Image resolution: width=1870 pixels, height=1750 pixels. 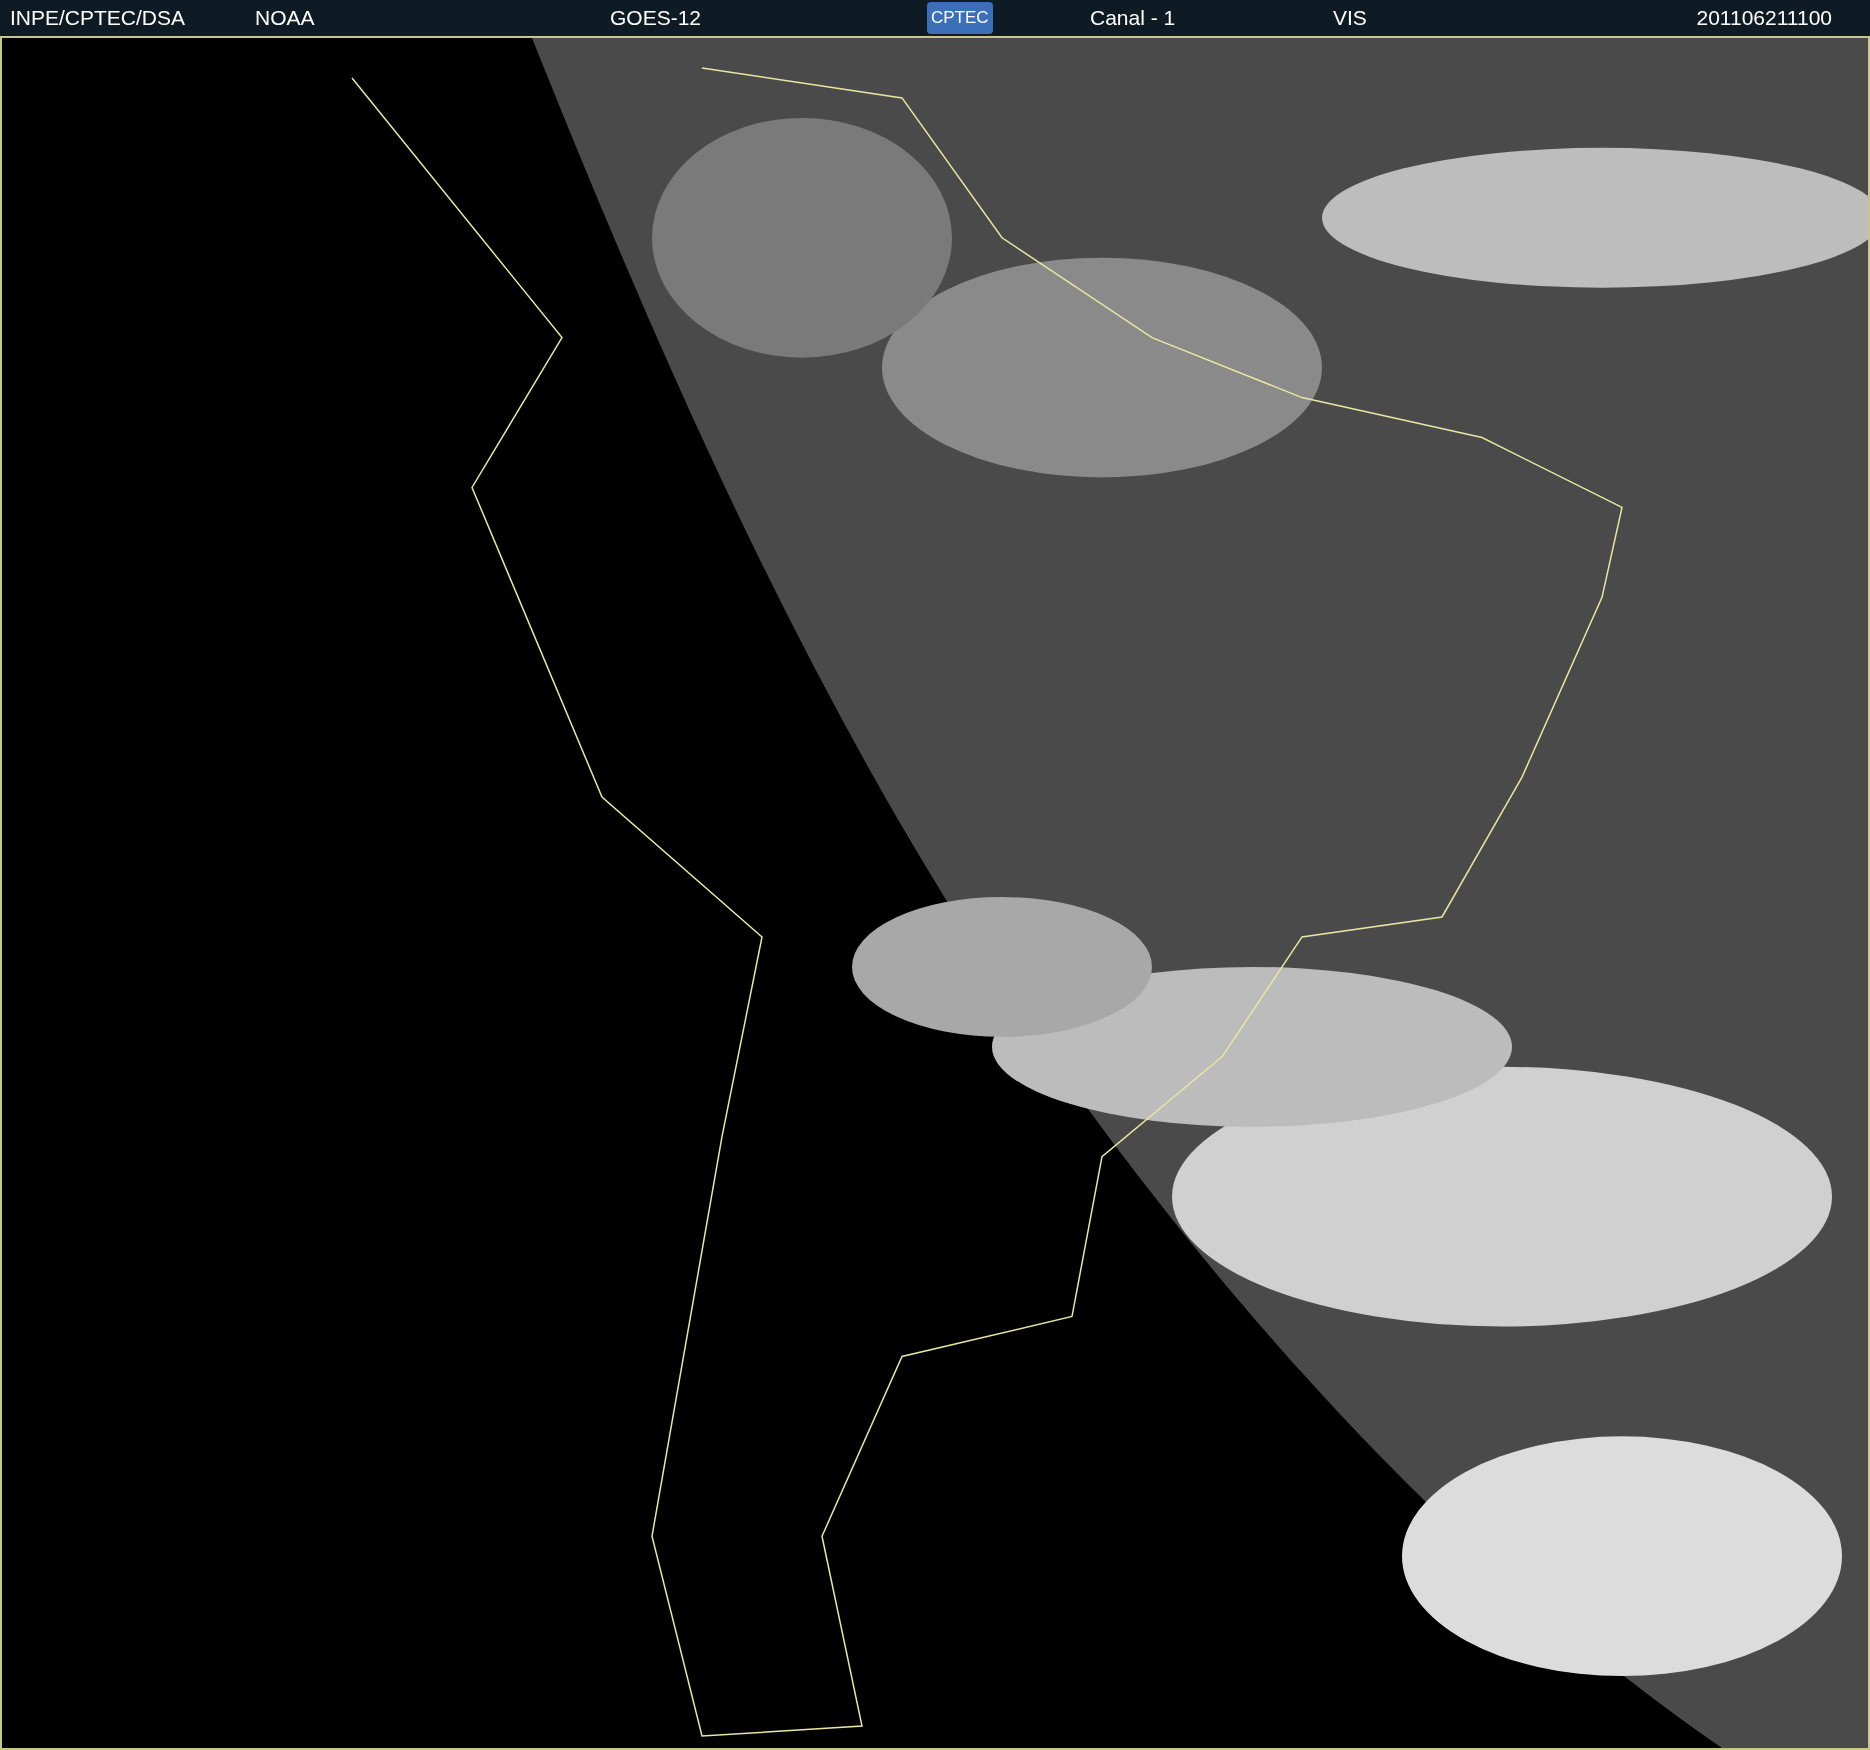 What do you see at coordinates (1350, 18) in the screenshot?
I see `header-label: VIS` at bounding box center [1350, 18].